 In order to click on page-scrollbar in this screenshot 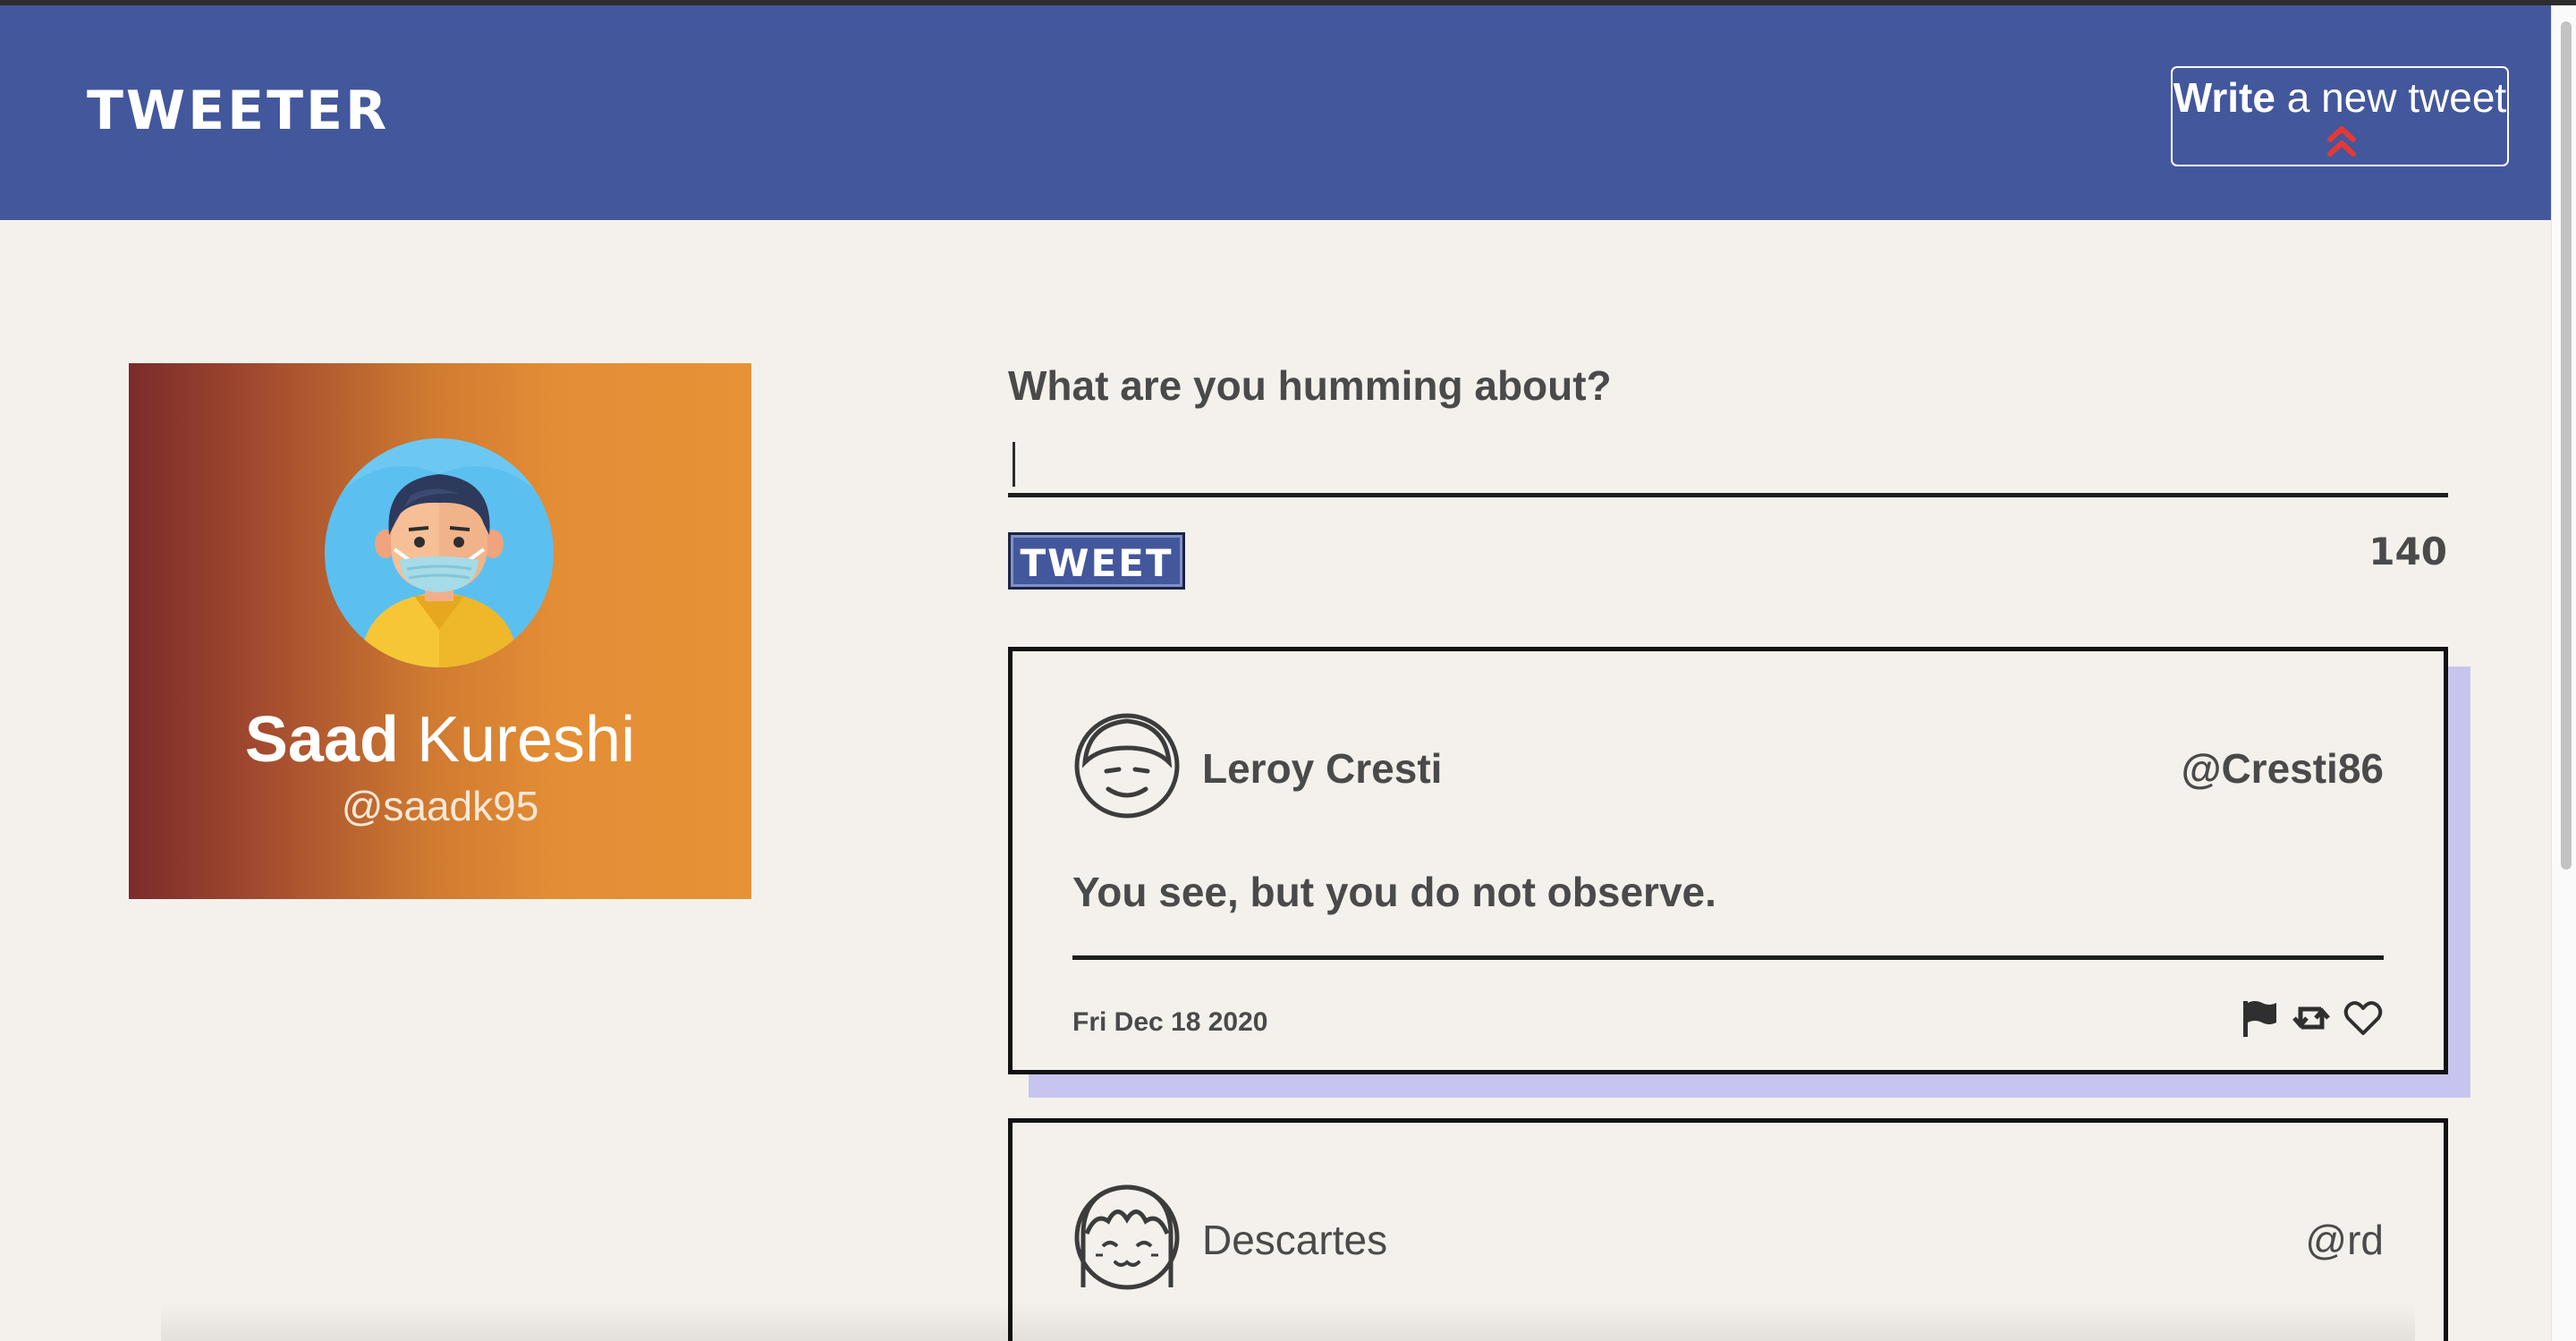, I will do `click(2563, 673)`.